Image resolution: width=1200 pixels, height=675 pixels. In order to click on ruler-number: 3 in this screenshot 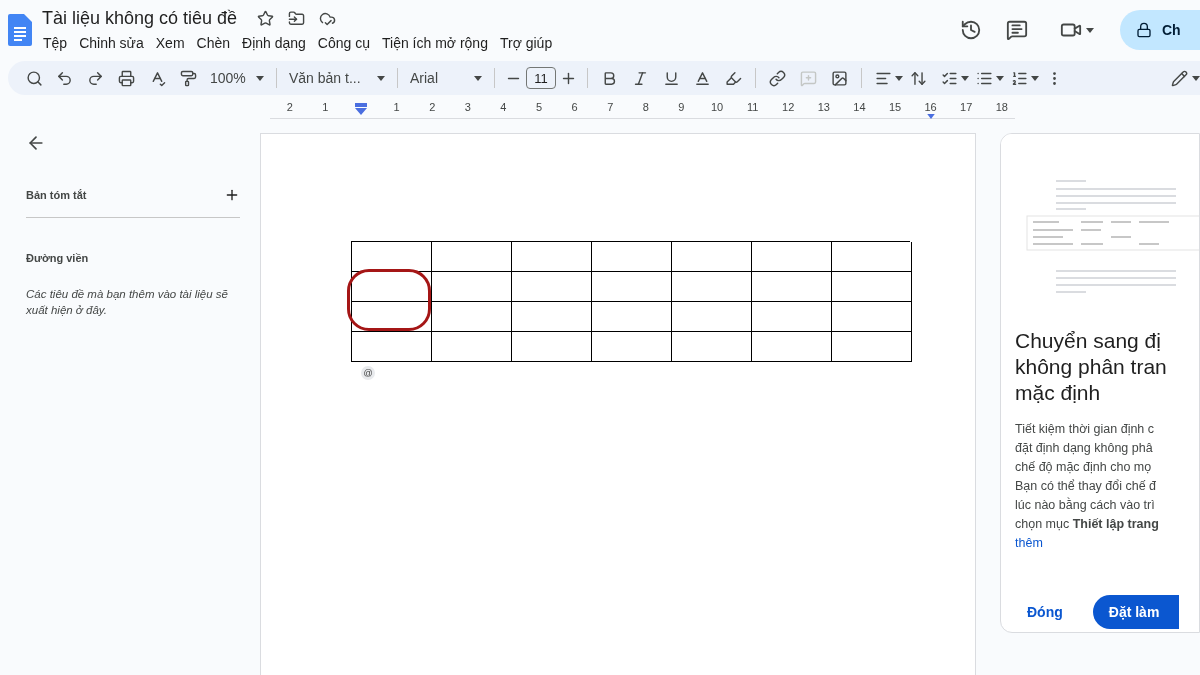, I will do `click(467, 107)`.